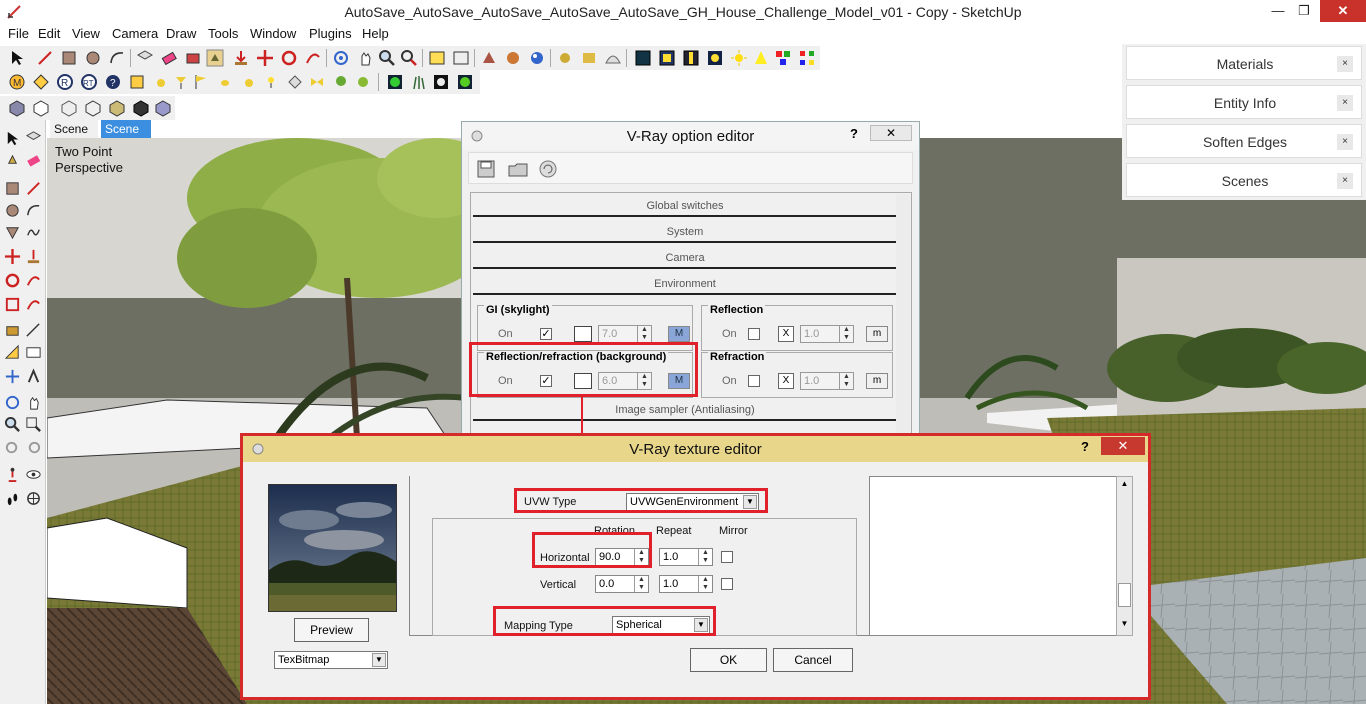  Describe the element at coordinates (786, 334) in the screenshot. I see `reflection-color-x: X` at that location.